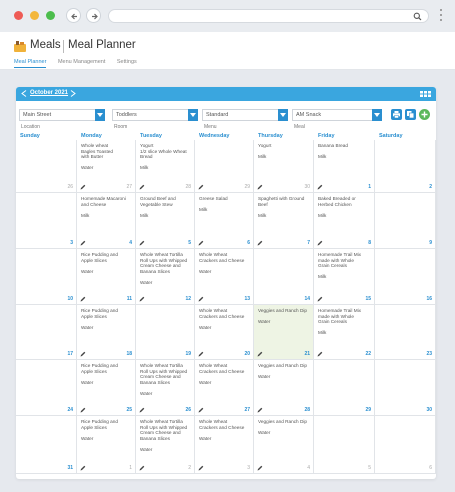 The height and width of the screenshot is (492, 455). Describe the element at coordinates (369, 187) in the screenshot. I see `day-number: 1` at that location.